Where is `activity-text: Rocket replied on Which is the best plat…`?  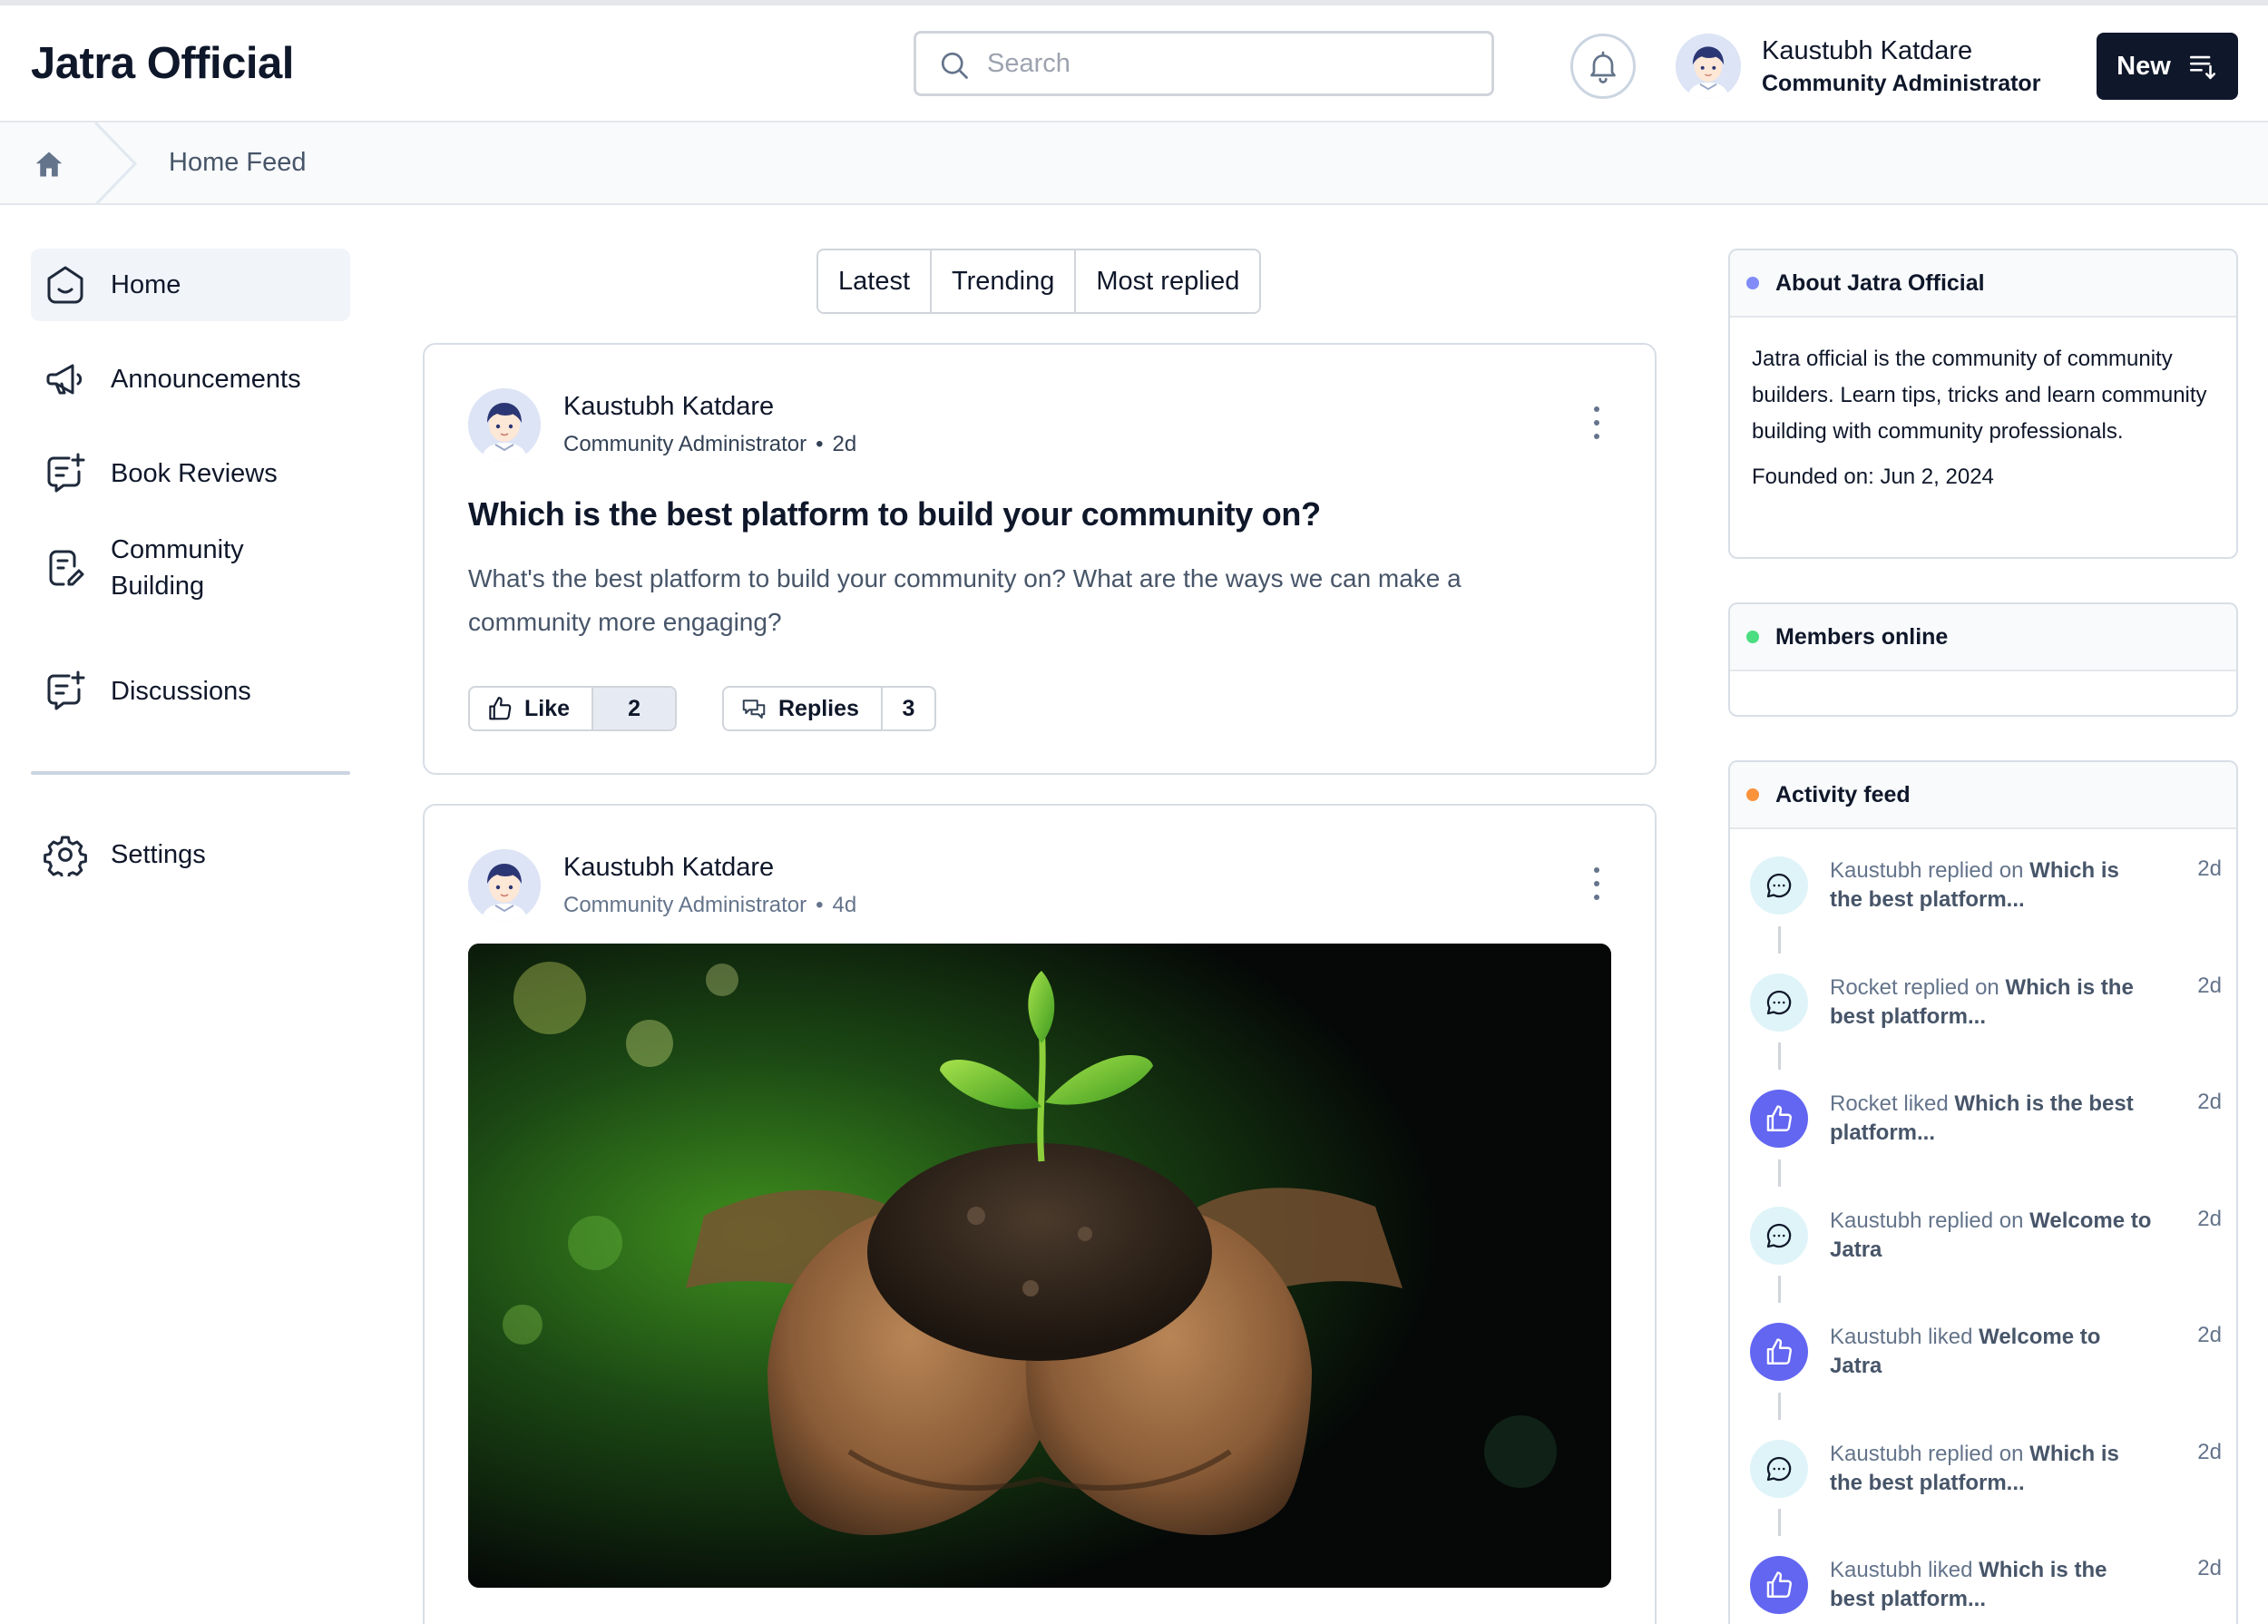 activity-text: Rocket replied on Which is the best plat… is located at coordinates (1993, 1002).